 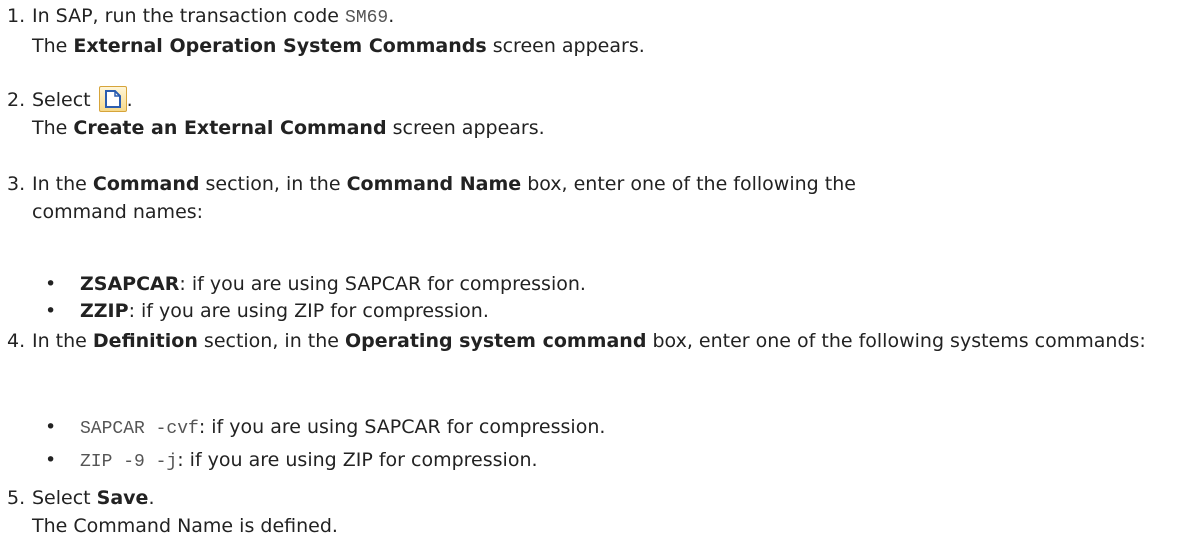 I want to click on new-document-icon, so click(x=112, y=99).